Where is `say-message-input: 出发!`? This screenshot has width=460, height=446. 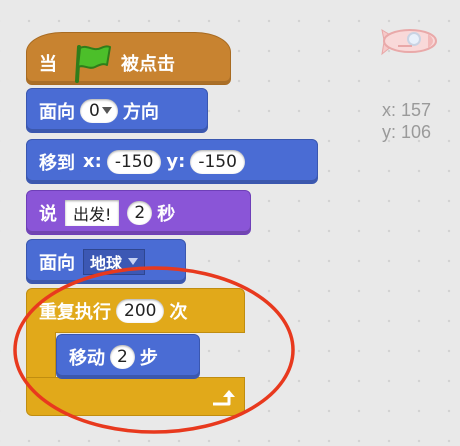
say-message-input: 出发! is located at coordinates (92, 212).